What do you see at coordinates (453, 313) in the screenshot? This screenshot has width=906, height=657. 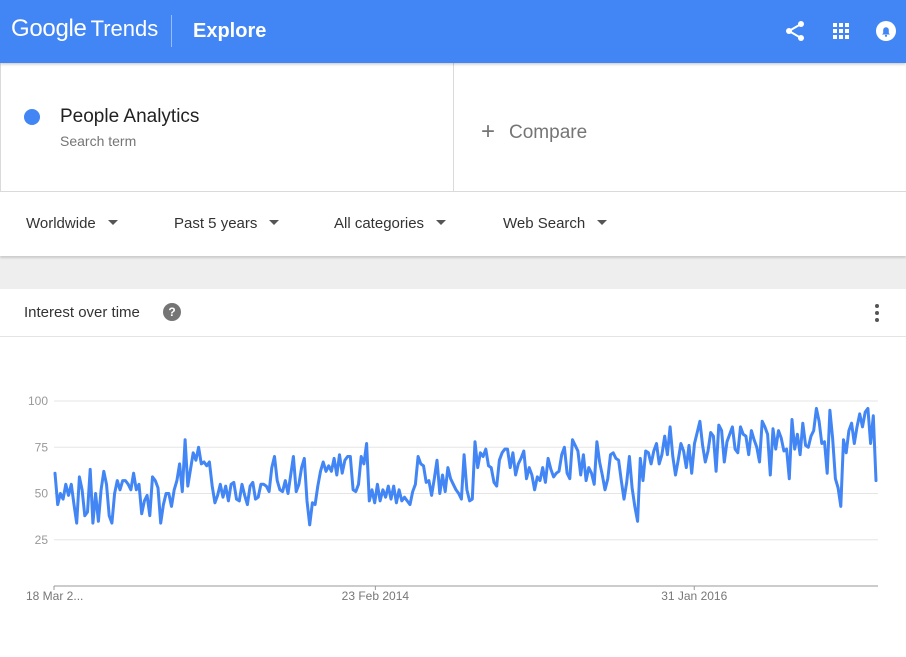 I see `interest-over-time-header: Interest over time ?` at bounding box center [453, 313].